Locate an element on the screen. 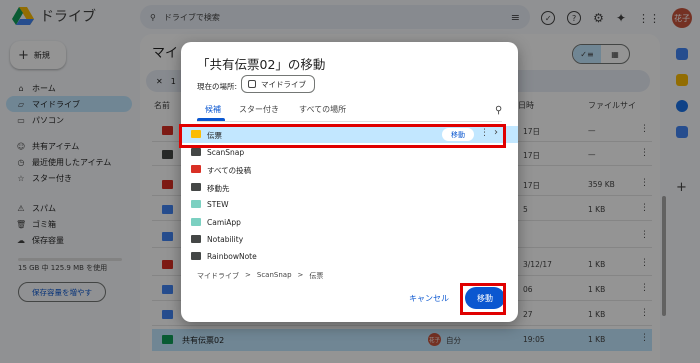 The height and width of the screenshot is (363, 700). folder-row: Notability is located at coordinates (349, 239).